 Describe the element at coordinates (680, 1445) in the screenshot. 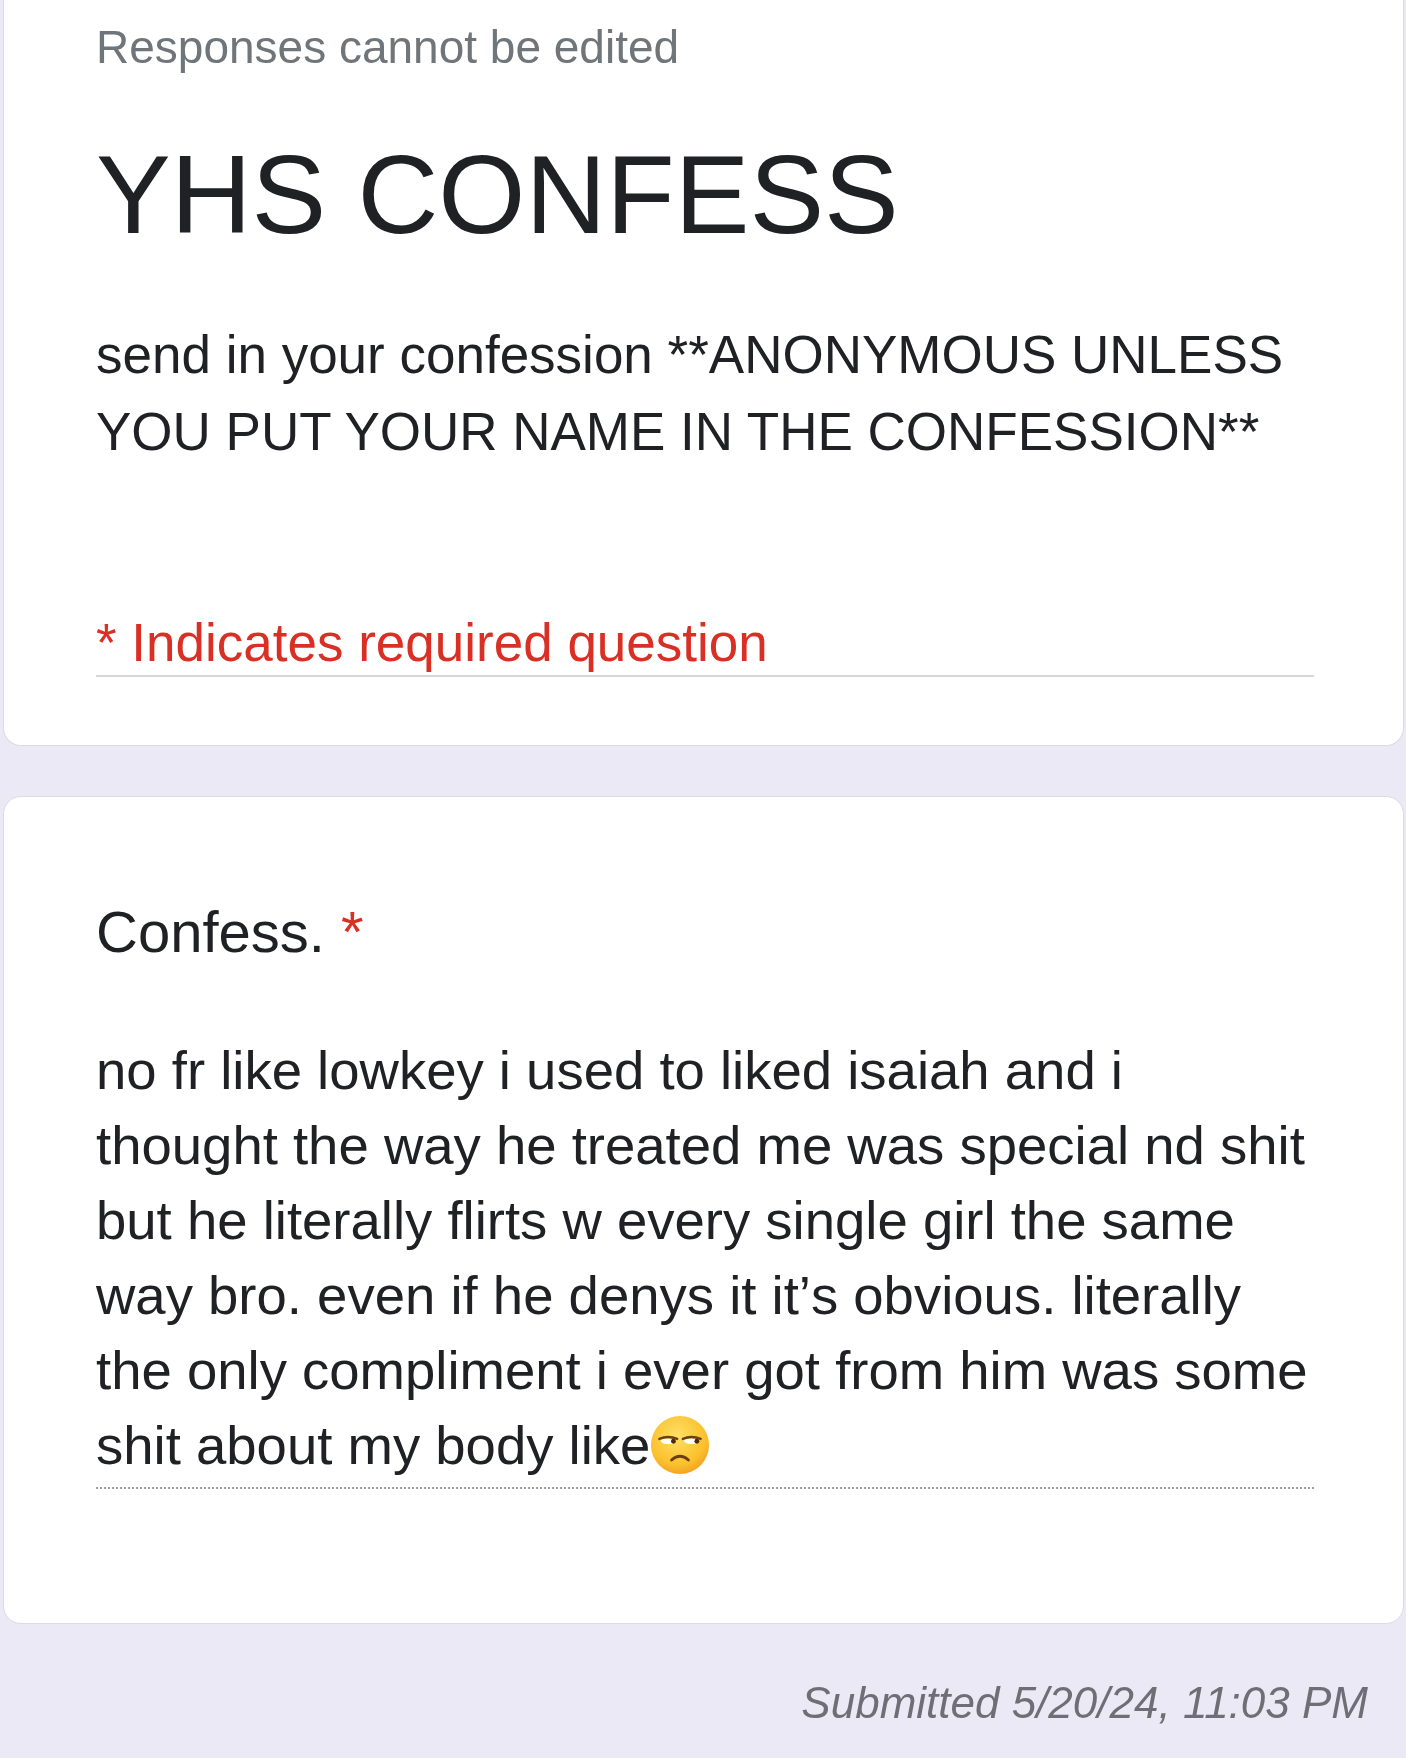

I see `unamused-face-icon` at that location.